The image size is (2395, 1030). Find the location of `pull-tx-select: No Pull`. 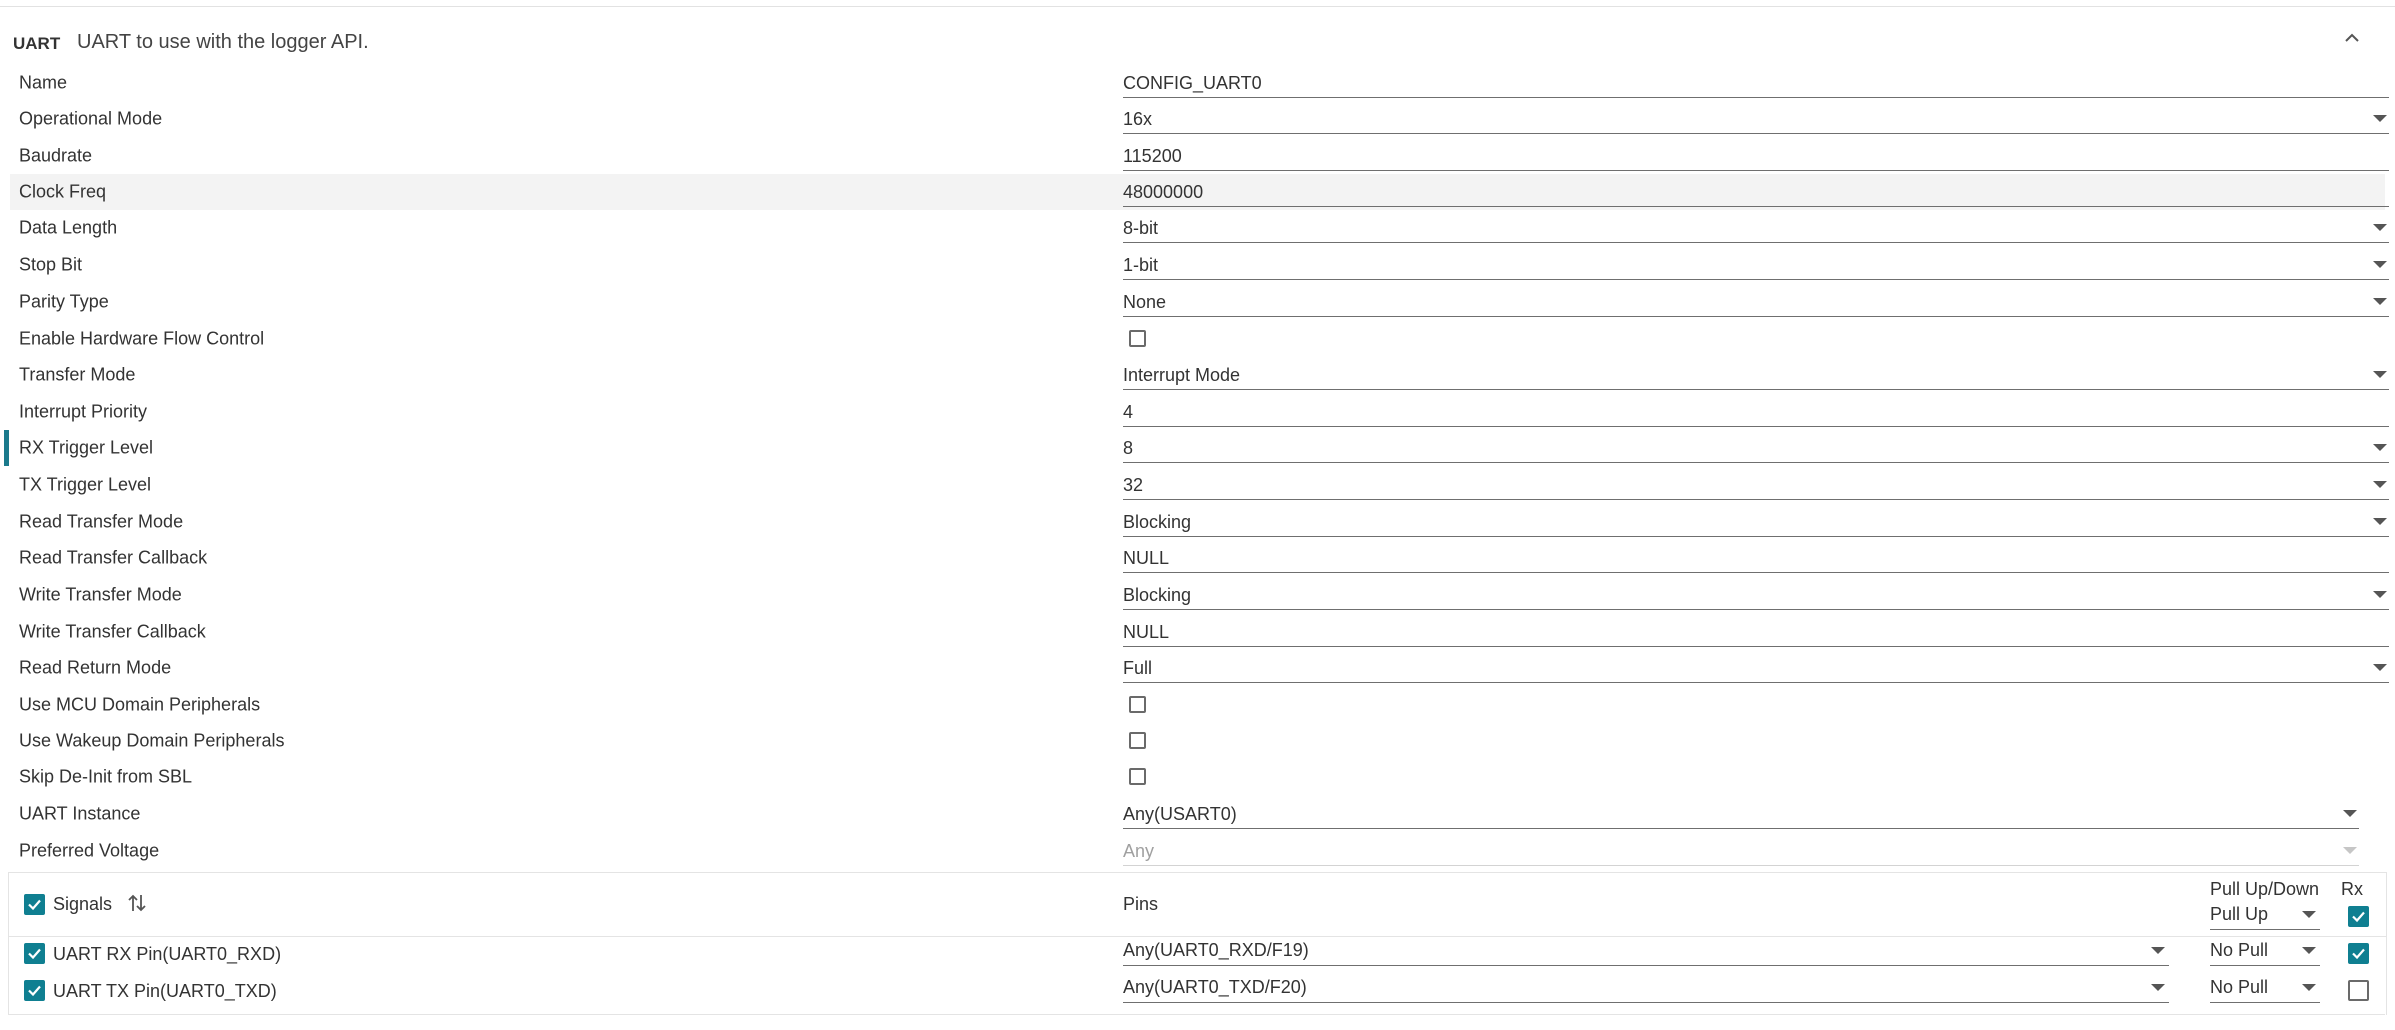

pull-tx-select: No Pull is located at coordinates (2265, 988).